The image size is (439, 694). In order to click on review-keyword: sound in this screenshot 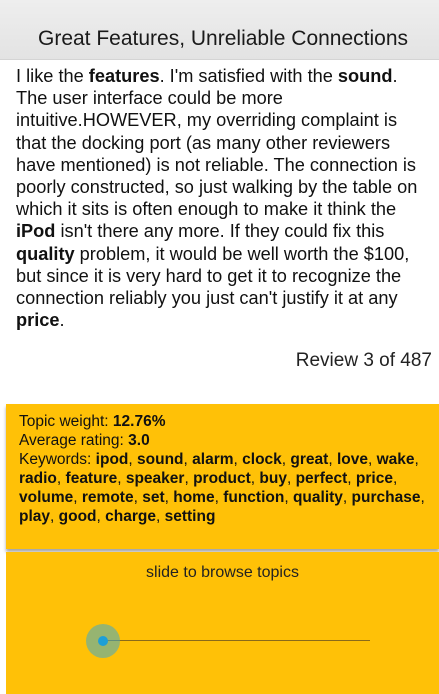, I will do `click(365, 76)`.